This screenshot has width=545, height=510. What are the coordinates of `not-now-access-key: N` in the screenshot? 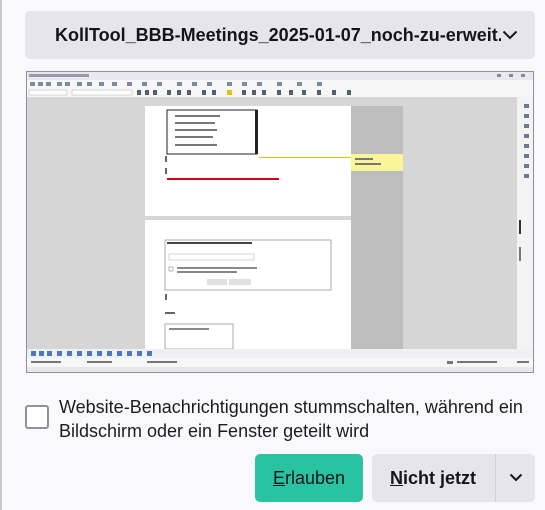 It's located at (396, 477).